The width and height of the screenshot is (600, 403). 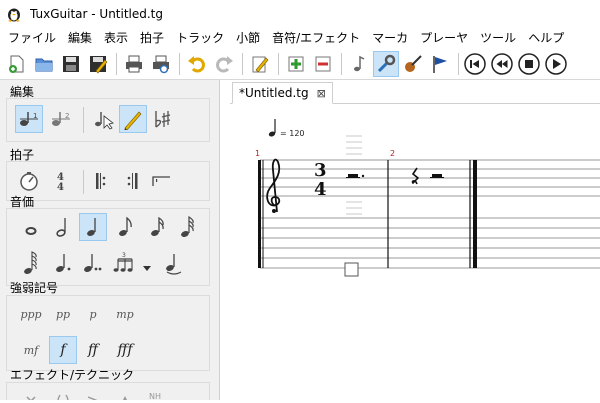 I want to click on repeat-open-button, so click(x=101, y=181).